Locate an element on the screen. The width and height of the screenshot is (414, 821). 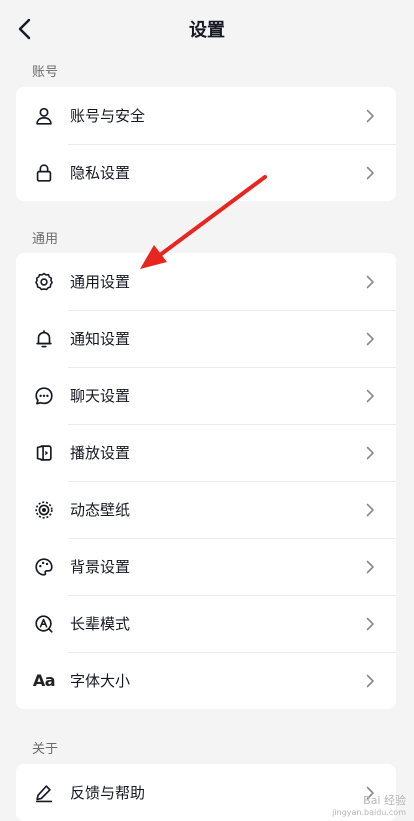
settings-item-label: 动态壁纸 is located at coordinates (100, 510).